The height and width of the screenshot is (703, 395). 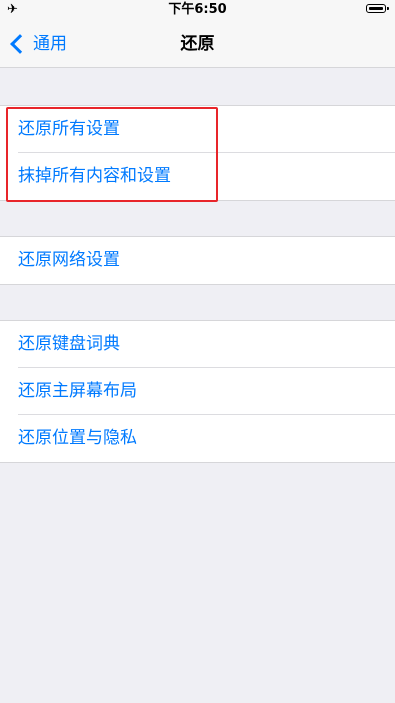 I want to click on navigation-bar: 通用 还原, so click(x=197, y=44).